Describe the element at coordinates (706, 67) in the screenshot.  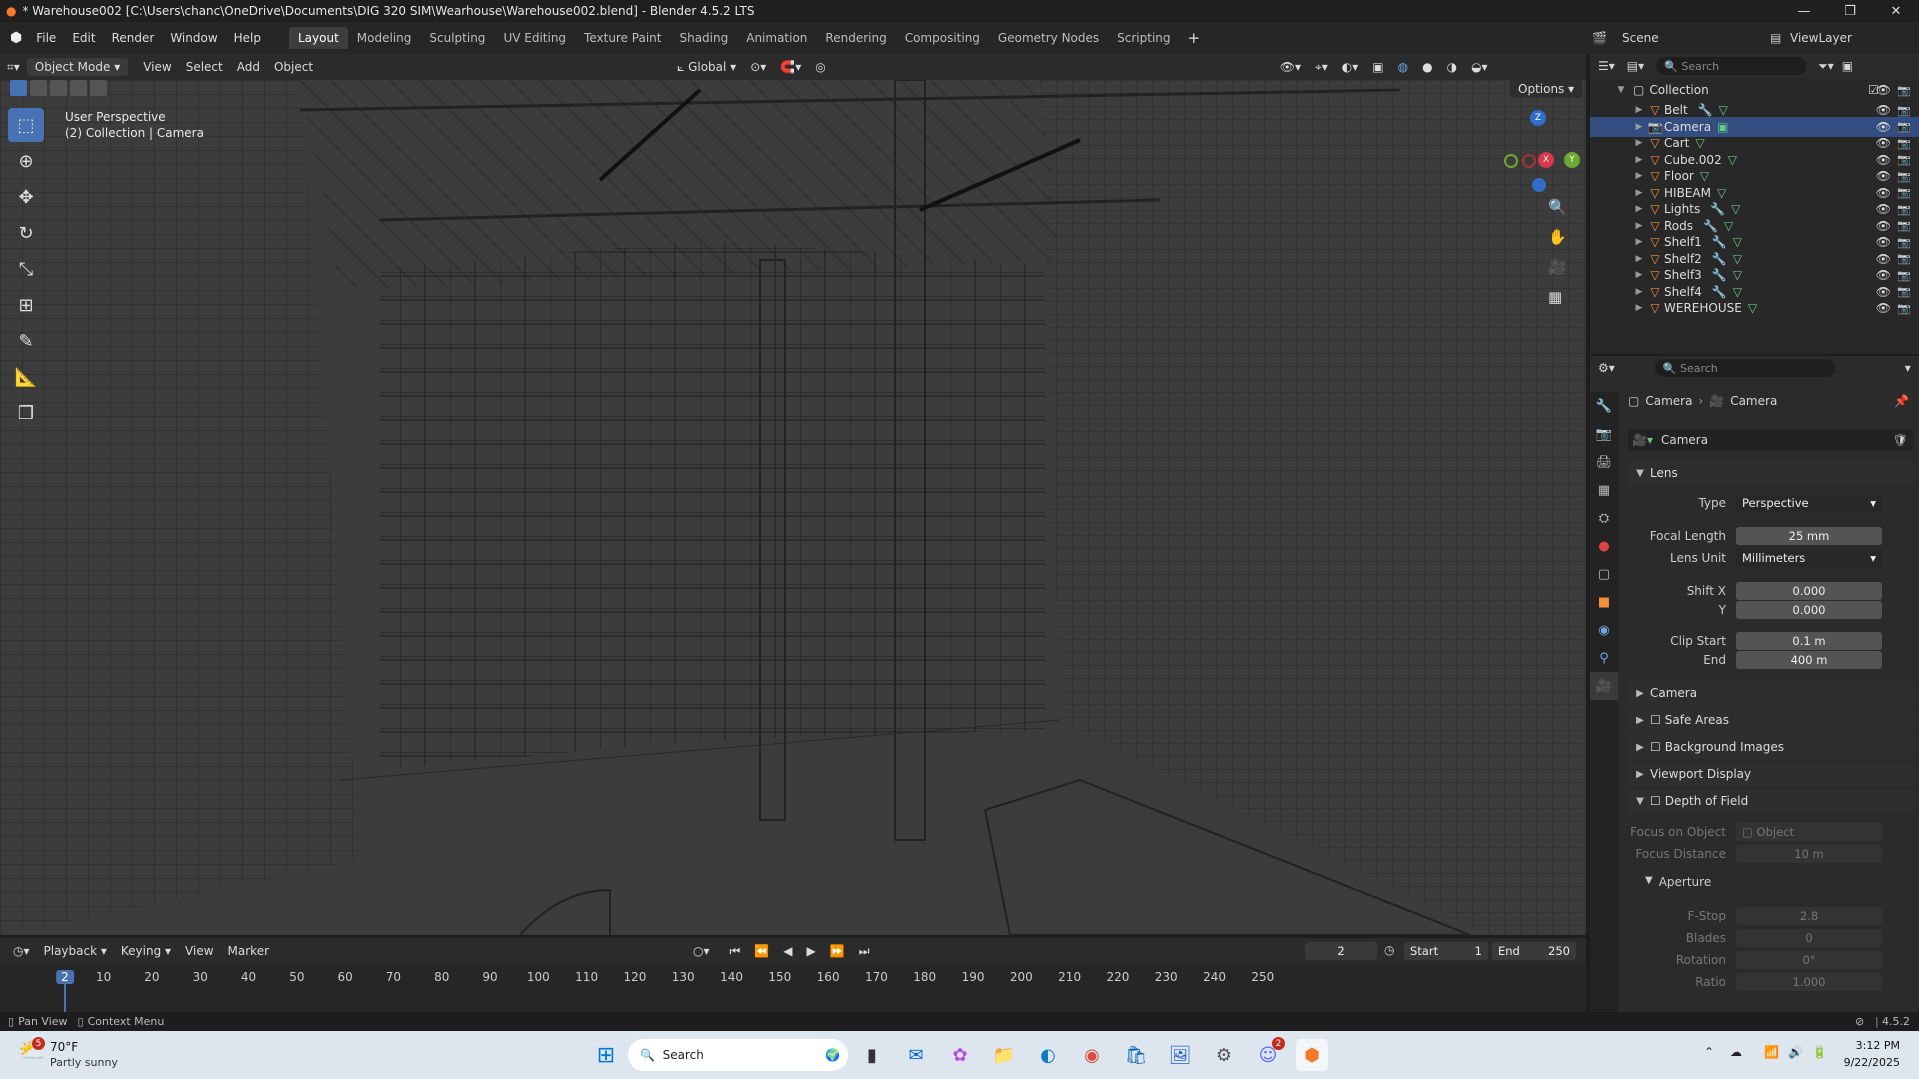
I see `transform-orientation: ⟀ Global ▾` at that location.